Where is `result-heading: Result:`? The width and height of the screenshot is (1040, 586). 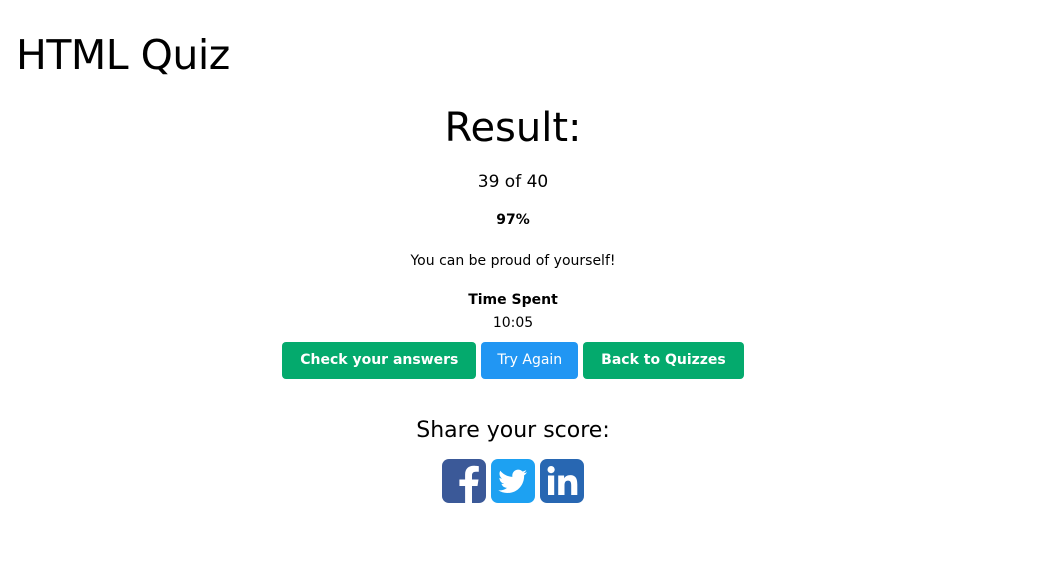 result-heading: Result: is located at coordinates (513, 128).